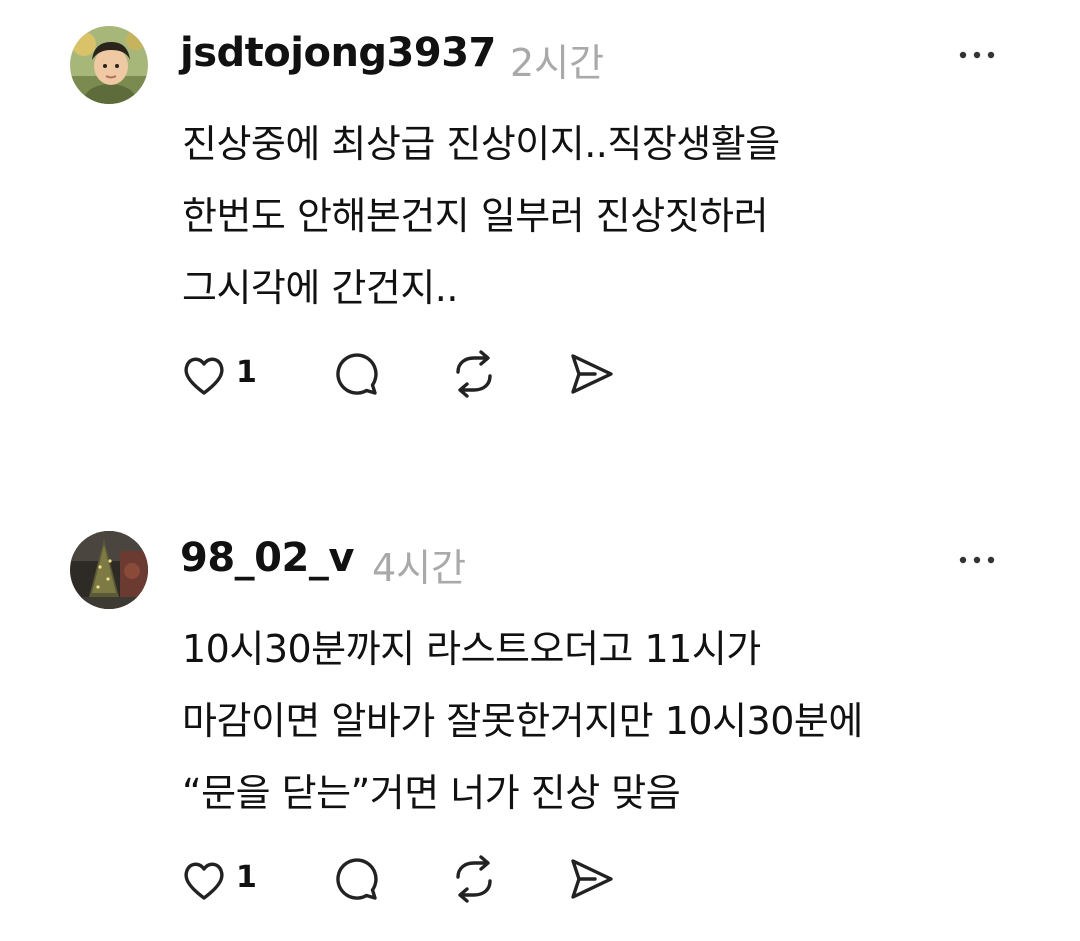 The height and width of the screenshot is (941, 1080). I want to click on reply-text-line: “문을 닫는”거면 너가 진상 맞음, so click(431, 793).